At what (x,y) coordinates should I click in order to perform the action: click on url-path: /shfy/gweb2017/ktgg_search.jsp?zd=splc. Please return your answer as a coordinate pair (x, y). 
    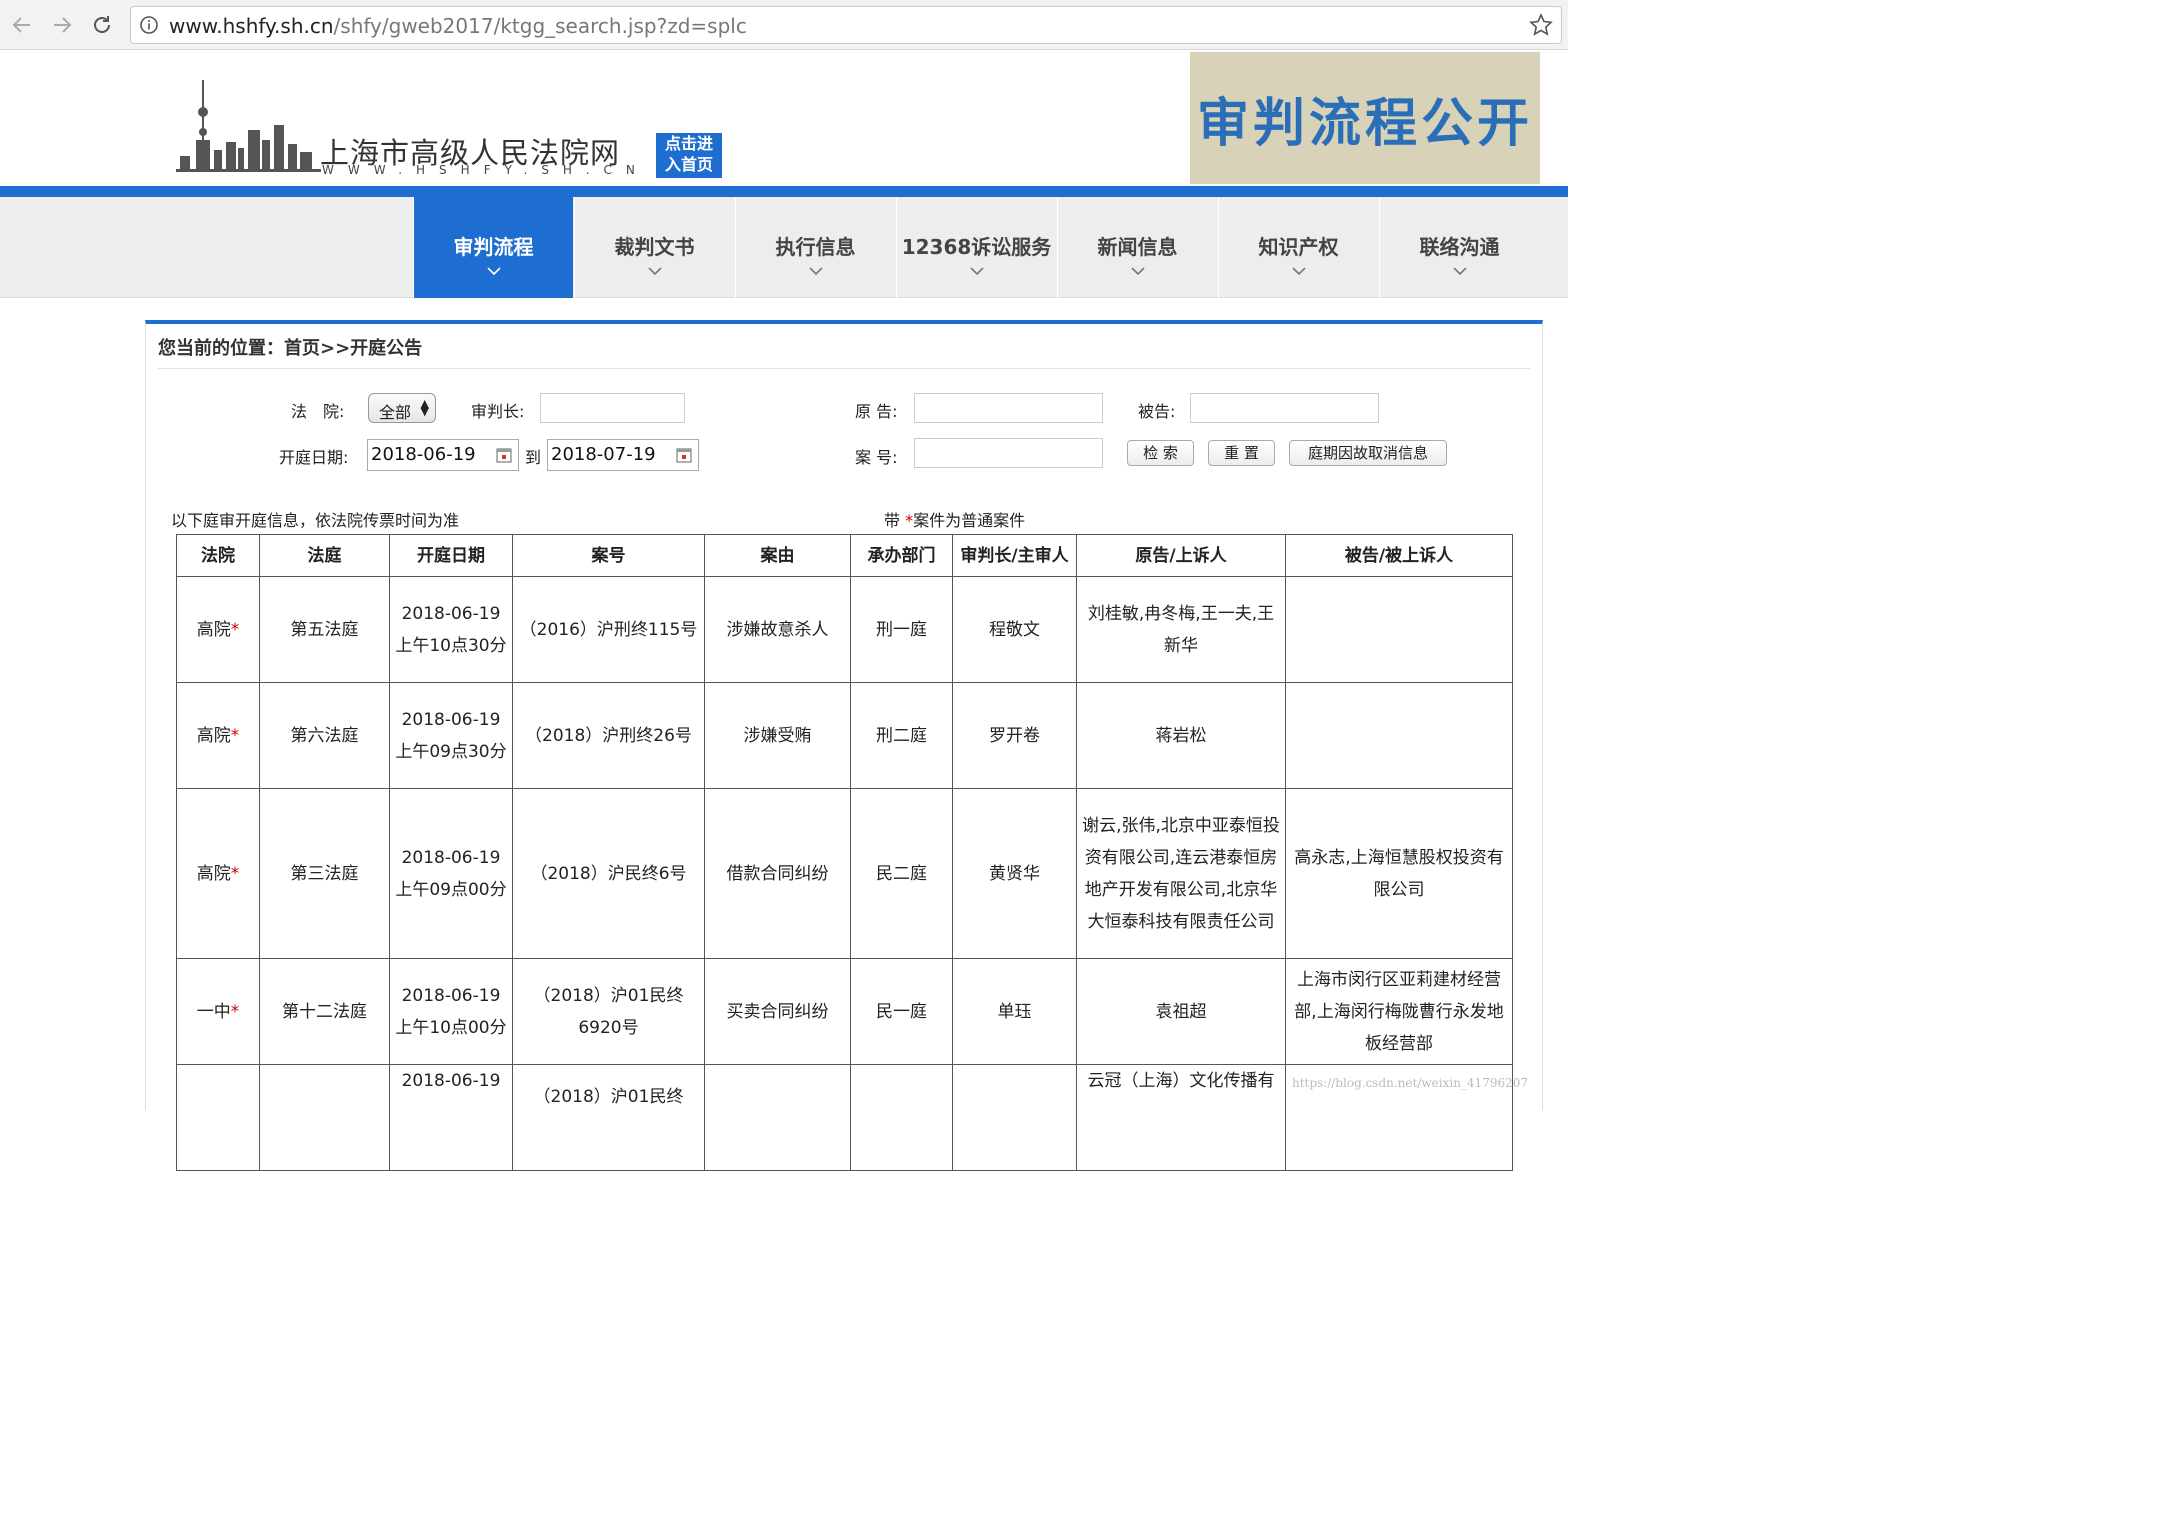
    Looking at the image, I should click on (540, 26).